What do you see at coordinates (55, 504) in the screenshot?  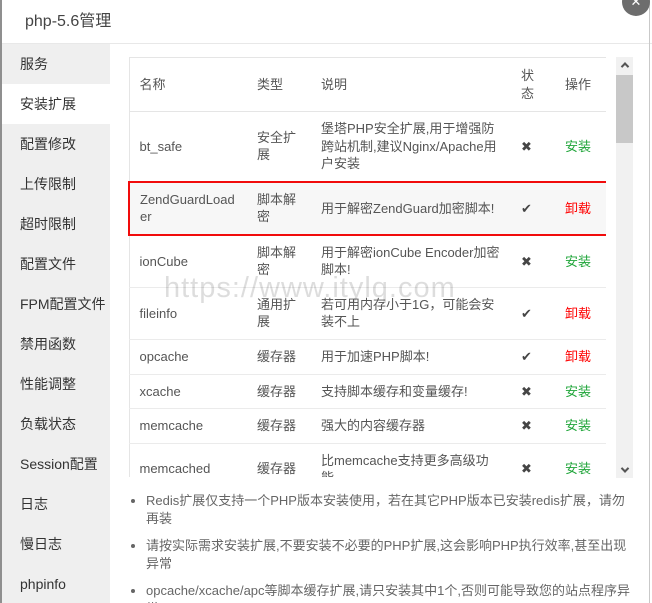 I see `sidebar-item-11: 日志` at bounding box center [55, 504].